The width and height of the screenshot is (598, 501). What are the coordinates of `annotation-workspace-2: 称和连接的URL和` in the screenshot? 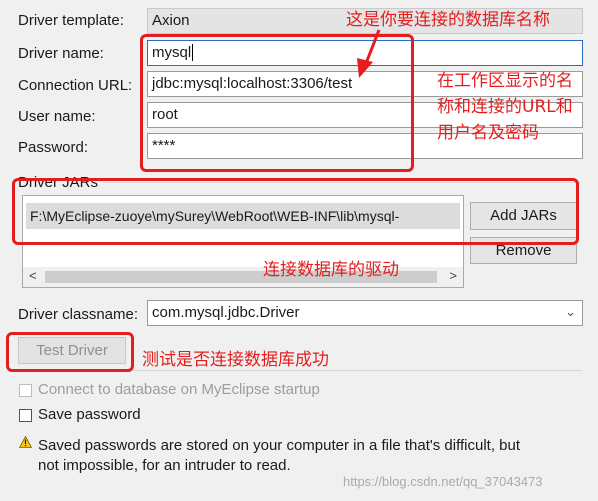 It's located at (505, 107).